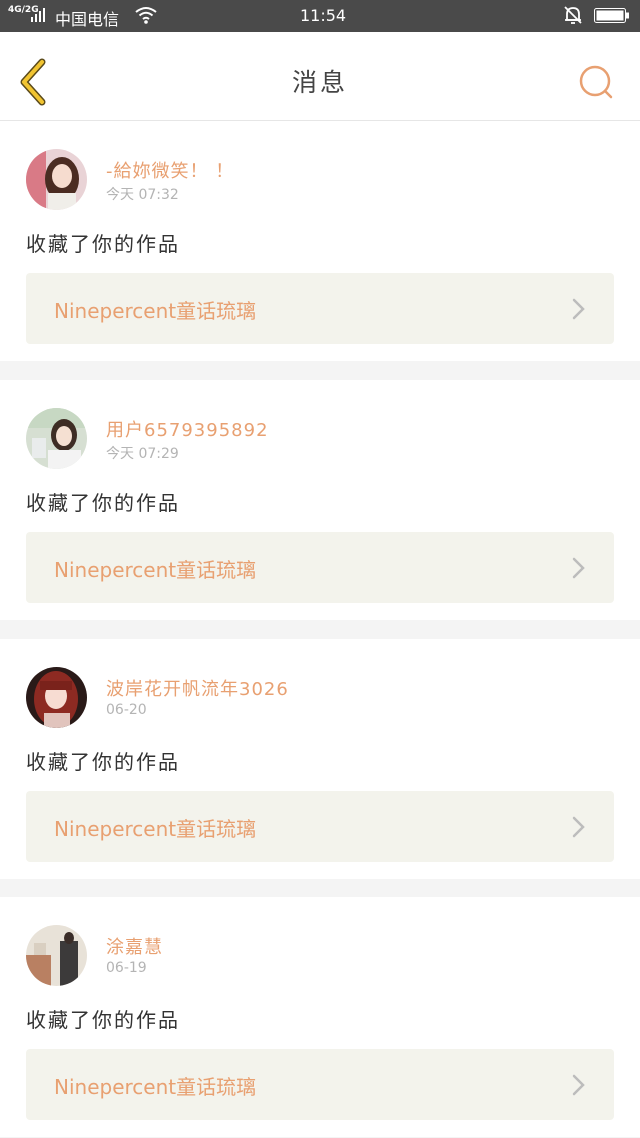 Image resolution: width=640 pixels, height=1138 pixels. I want to click on timestamp: 06-20, so click(126, 710).